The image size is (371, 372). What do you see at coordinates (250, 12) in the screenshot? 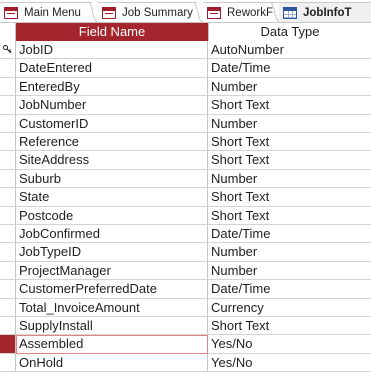
I see `tab-label: ReworkF` at bounding box center [250, 12].